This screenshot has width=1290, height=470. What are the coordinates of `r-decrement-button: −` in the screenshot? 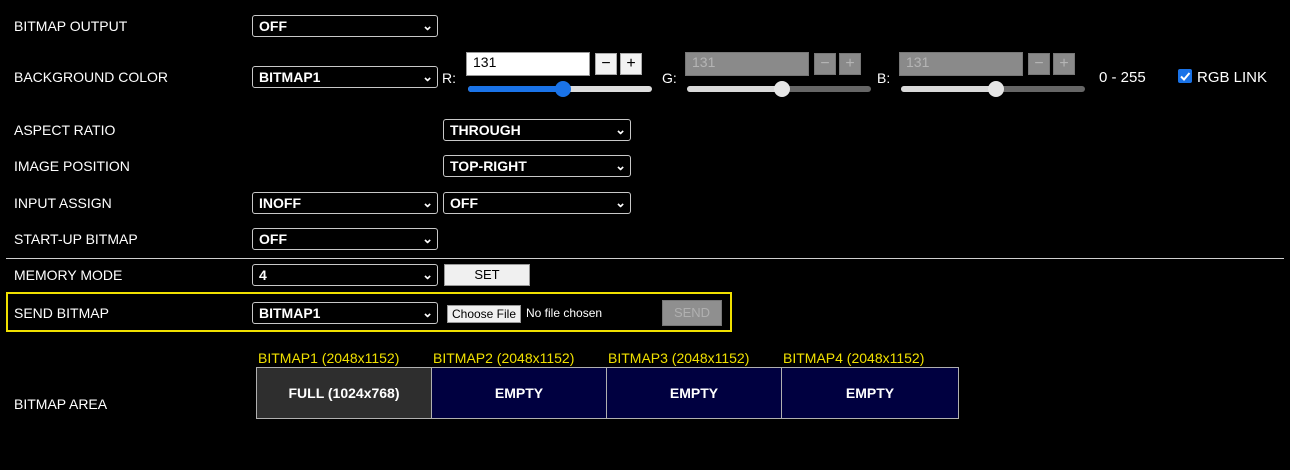 It's located at (606, 64).